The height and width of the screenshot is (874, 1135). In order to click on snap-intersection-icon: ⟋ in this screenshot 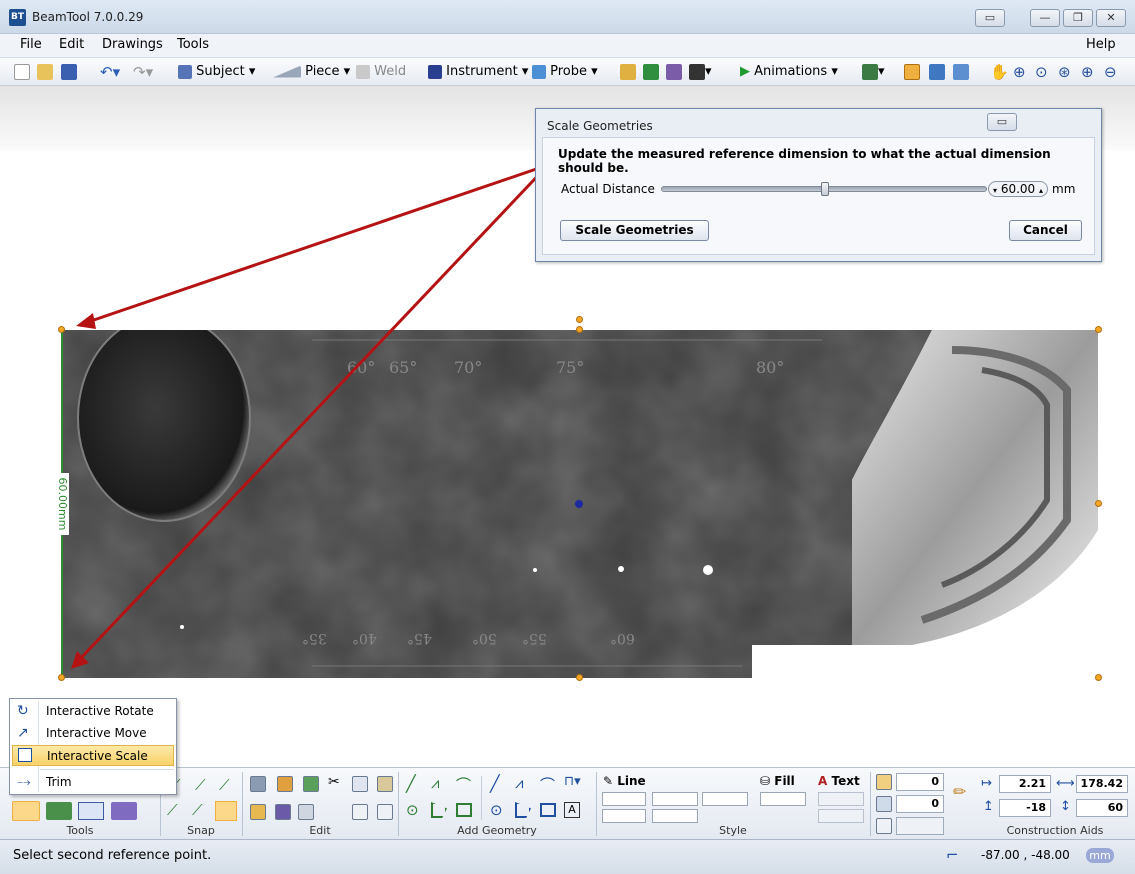, I will do `click(172, 810)`.